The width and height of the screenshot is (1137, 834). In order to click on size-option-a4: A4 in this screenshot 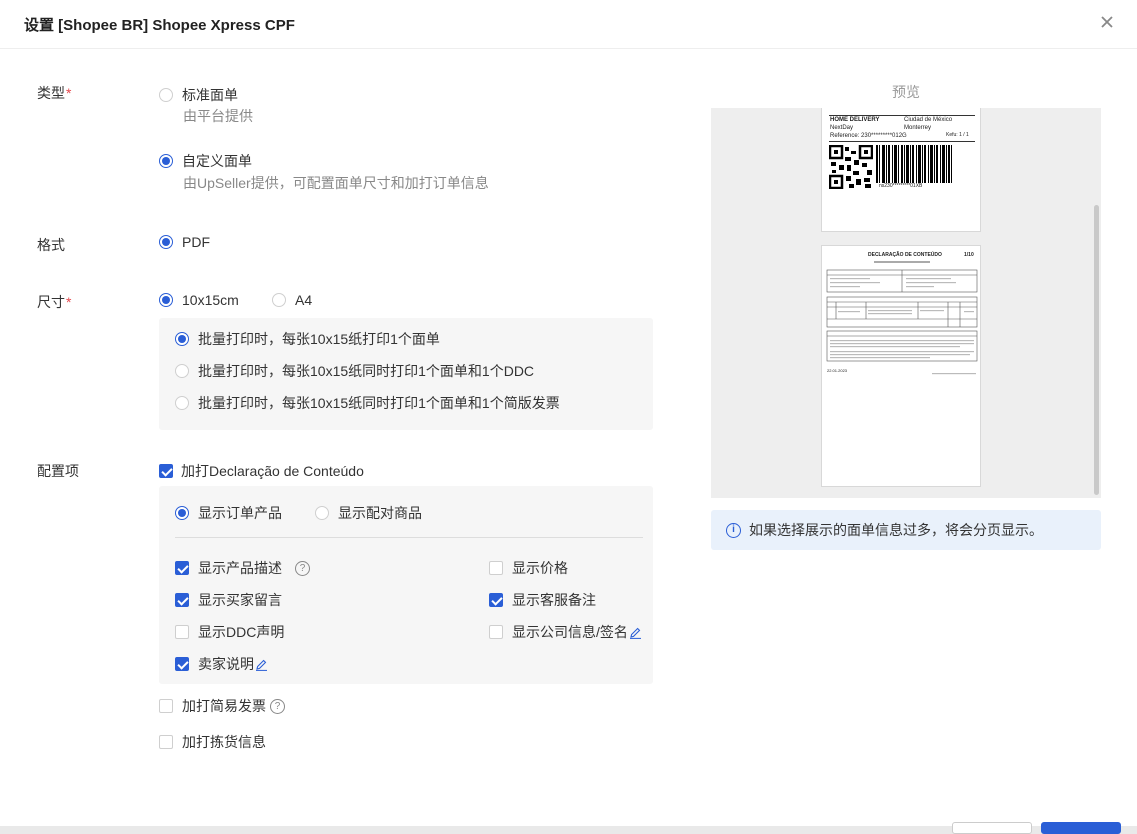, I will do `click(292, 300)`.